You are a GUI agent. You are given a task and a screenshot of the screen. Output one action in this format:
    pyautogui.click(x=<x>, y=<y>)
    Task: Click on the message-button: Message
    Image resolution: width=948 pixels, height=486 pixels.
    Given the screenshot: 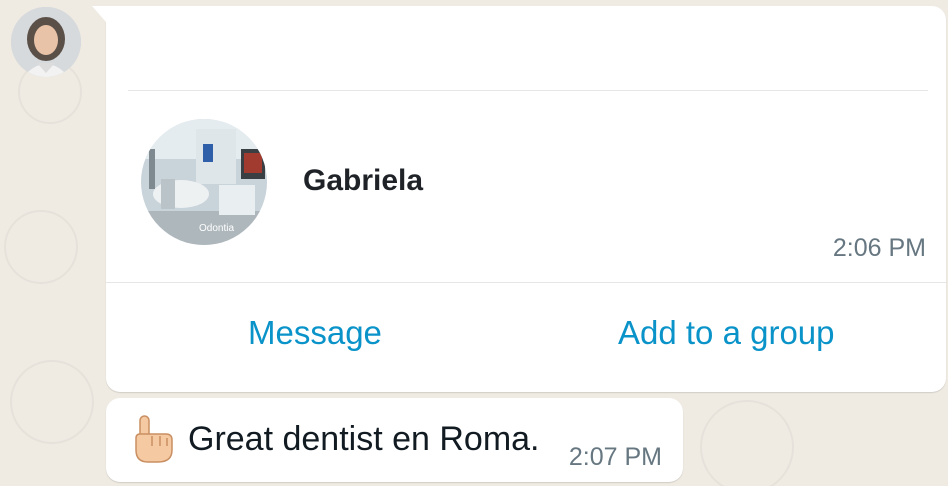 What is the action you would take?
    pyautogui.click(x=315, y=333)
    